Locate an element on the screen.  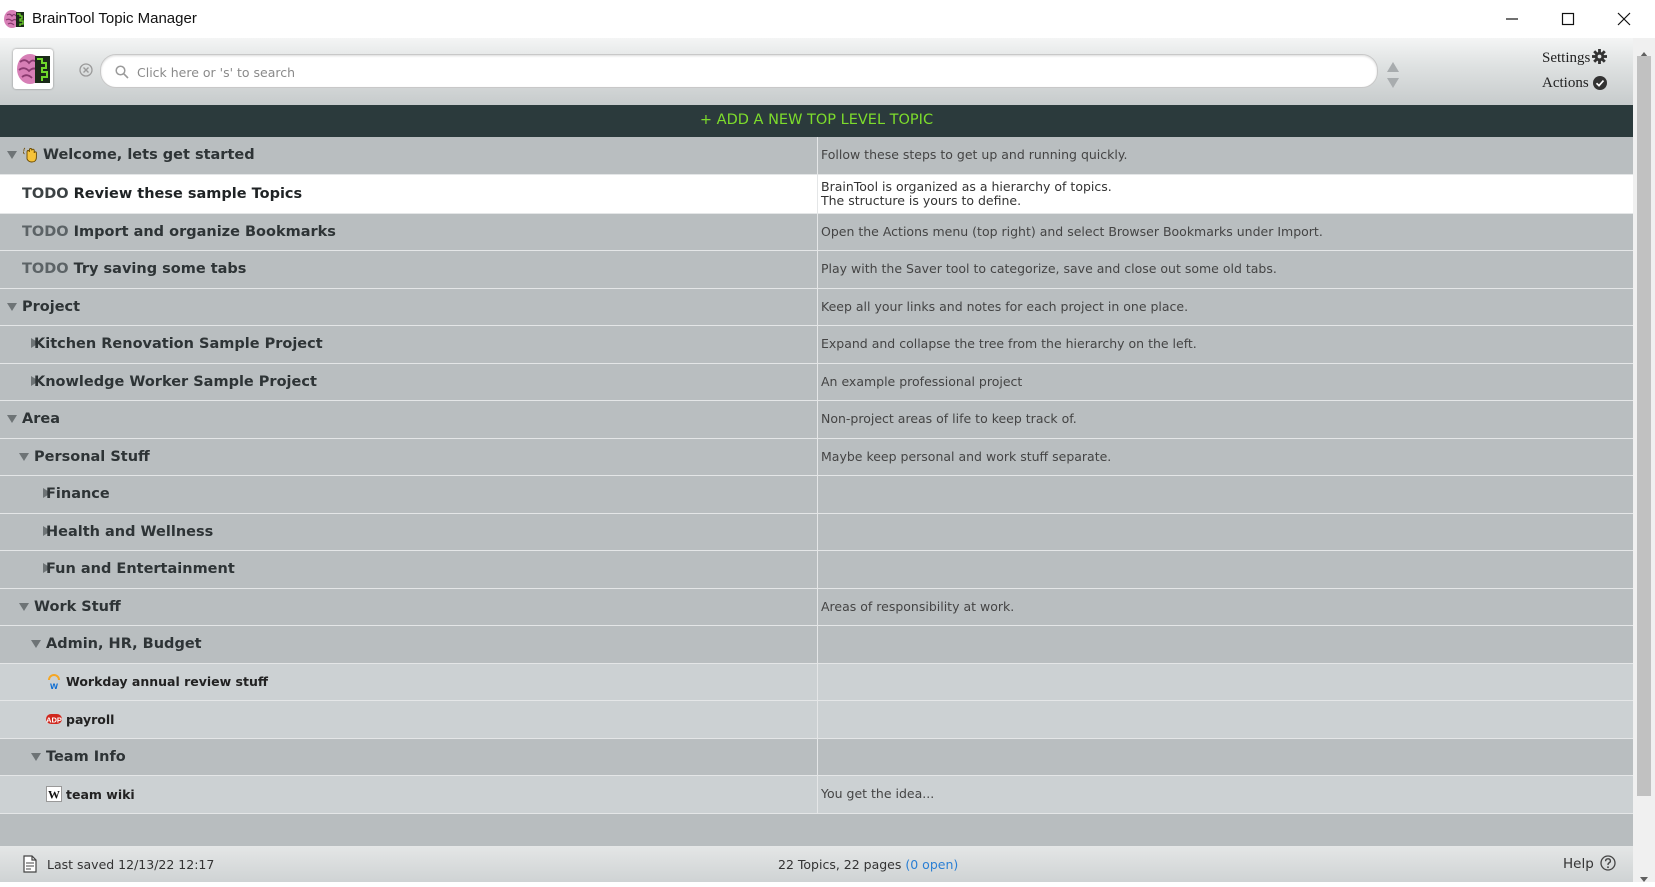
topic-name-cell: Welcome, lets get started is located at coordinates (407, 155).